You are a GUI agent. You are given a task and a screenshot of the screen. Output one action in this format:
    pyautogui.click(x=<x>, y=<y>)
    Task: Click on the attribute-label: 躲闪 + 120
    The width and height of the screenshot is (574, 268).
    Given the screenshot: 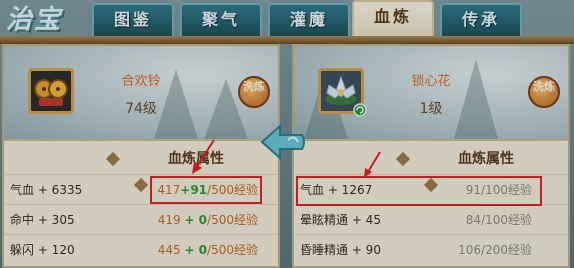 What is the action you would take?
    pyautogui.click(x=42, y=250)
    